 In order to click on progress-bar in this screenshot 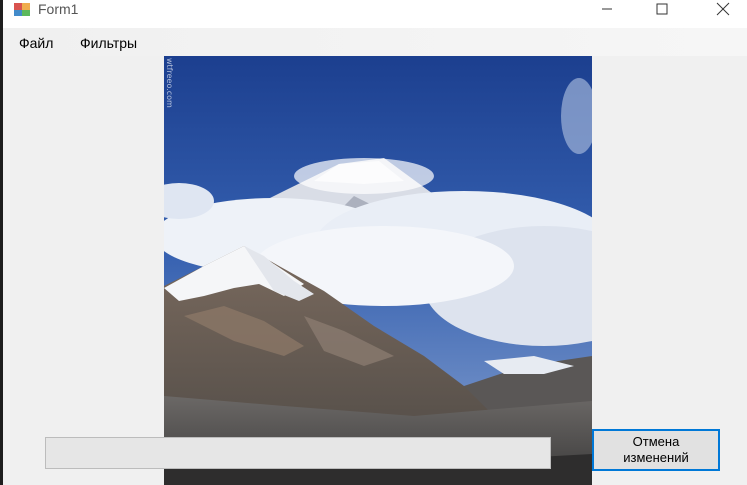, I will do `click(298, 453)`.